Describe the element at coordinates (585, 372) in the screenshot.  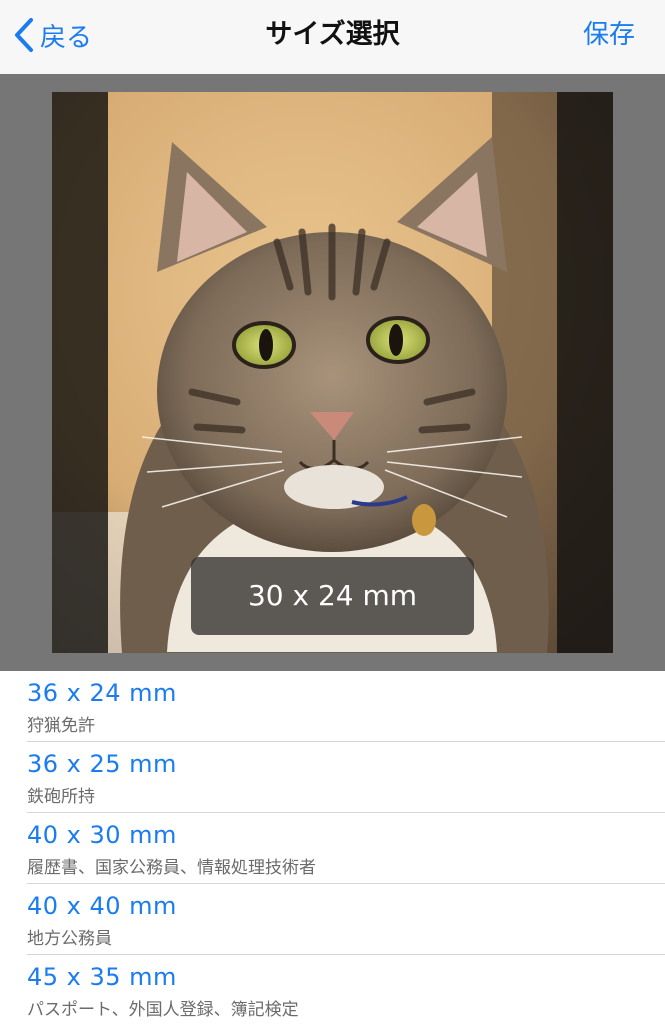
I see `crop-mask-right` at that location.